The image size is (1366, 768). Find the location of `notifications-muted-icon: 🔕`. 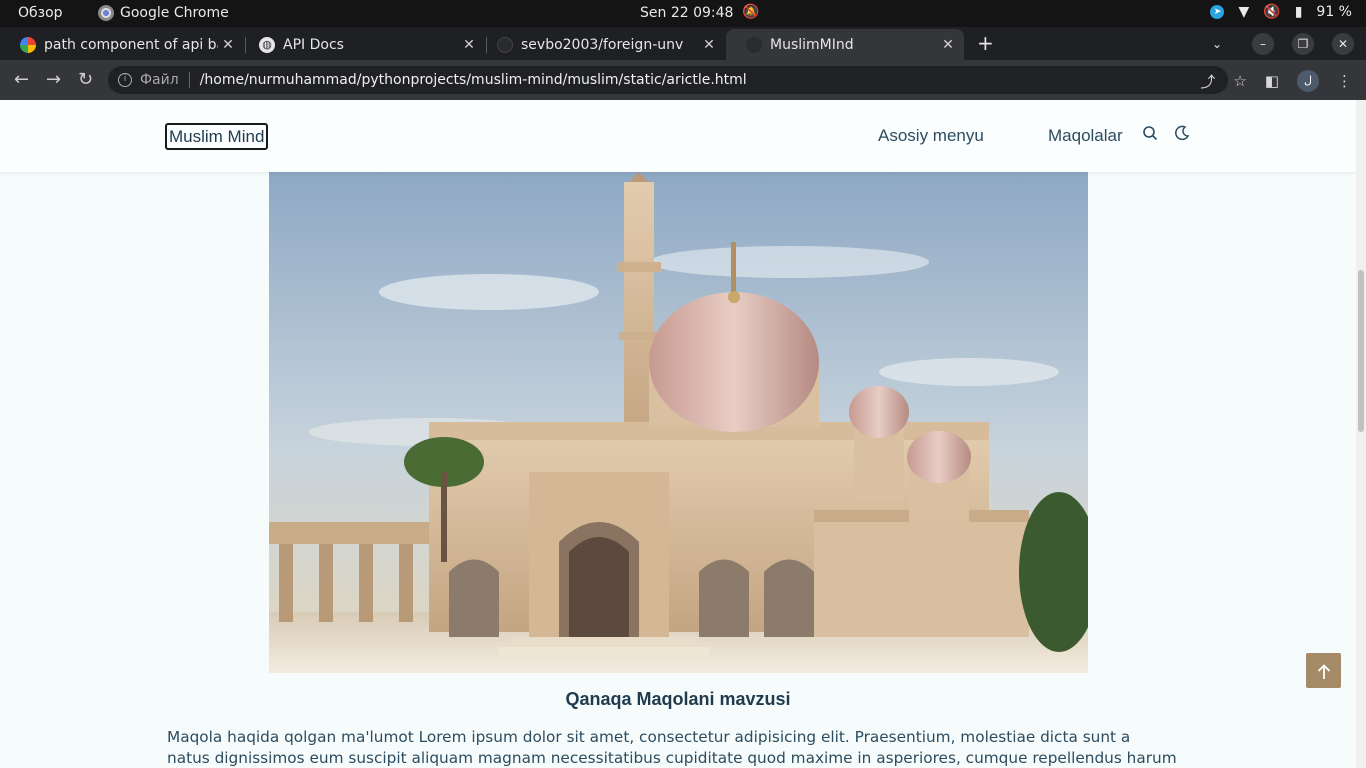

notifications-muted-icon: 🔕 is located at coordinates (750, 12).